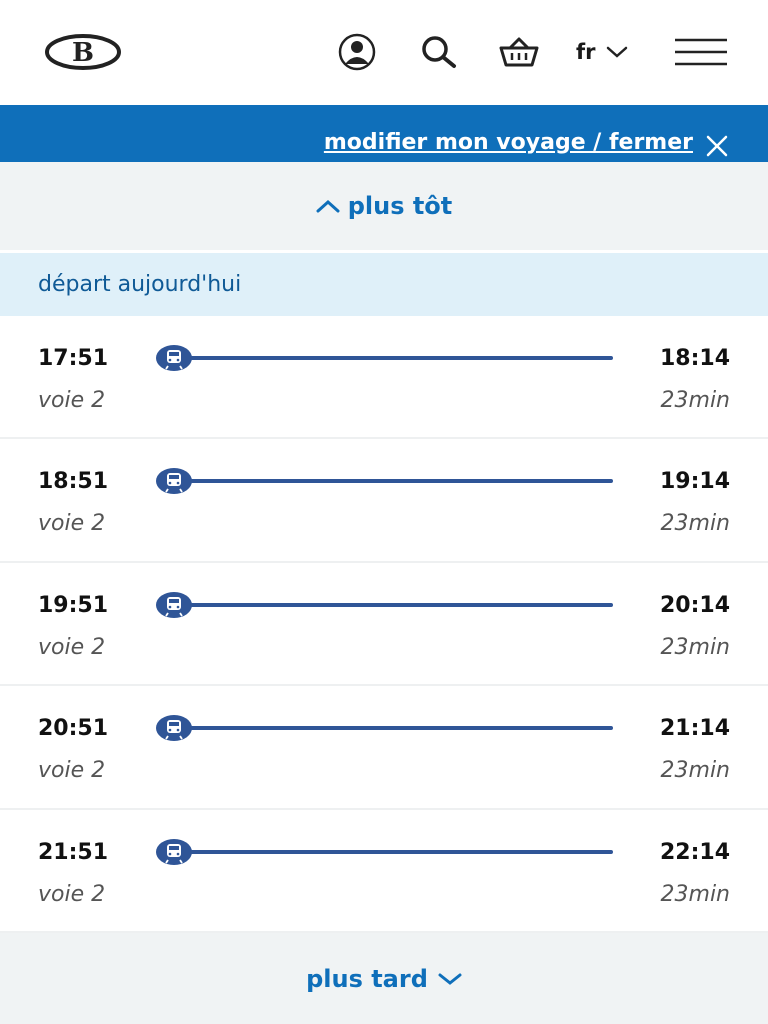  I want to click on later-button: plus tard, so click(384, 979).